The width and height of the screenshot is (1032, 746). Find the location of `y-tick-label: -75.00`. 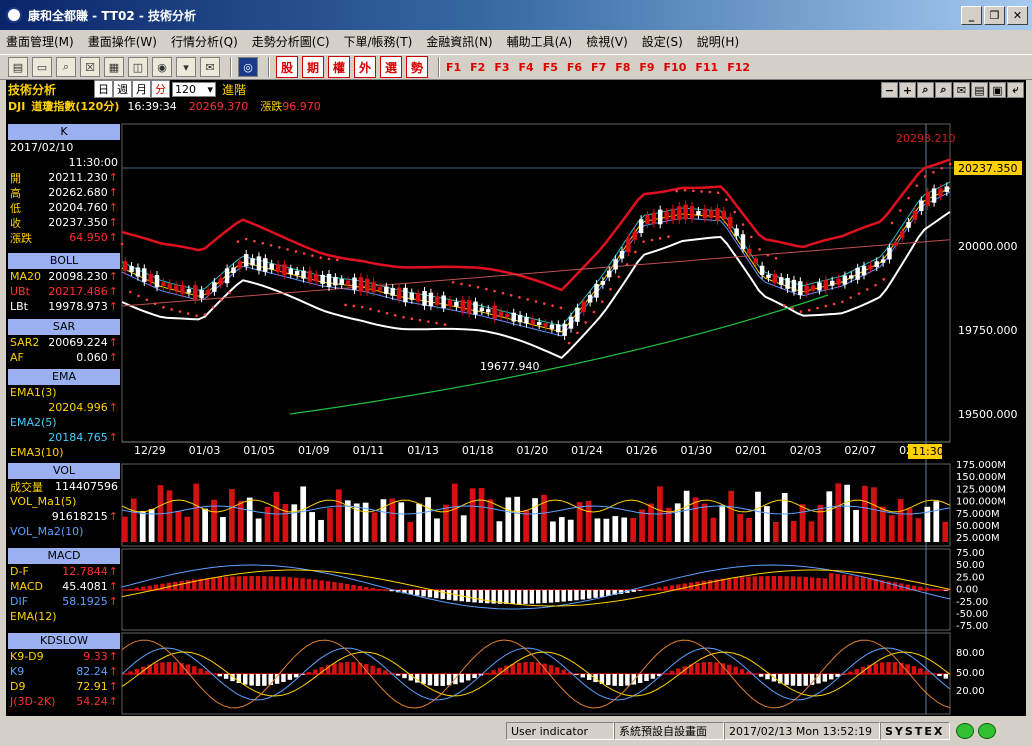

y-tick-label: -75.00 is located at coordinates (972, 626).